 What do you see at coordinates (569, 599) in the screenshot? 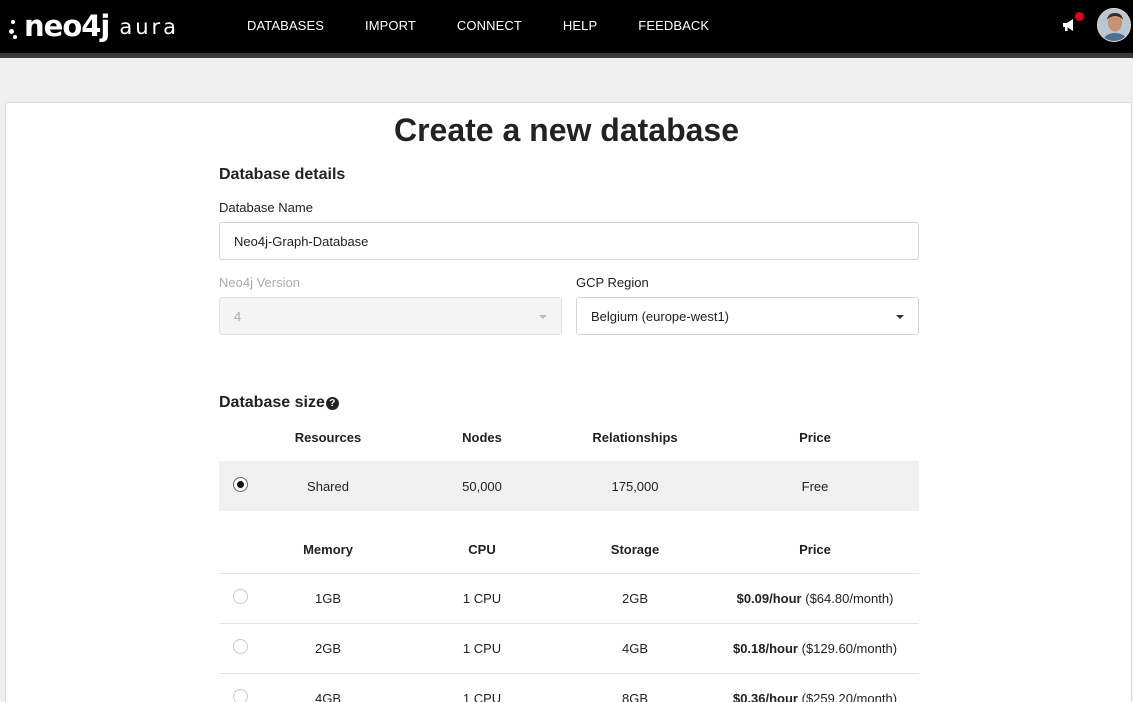
I see `table-row: 1GB 1 CPU 2GB $0.09/hour ($64.80/month)` at bounding box center [569, 599].